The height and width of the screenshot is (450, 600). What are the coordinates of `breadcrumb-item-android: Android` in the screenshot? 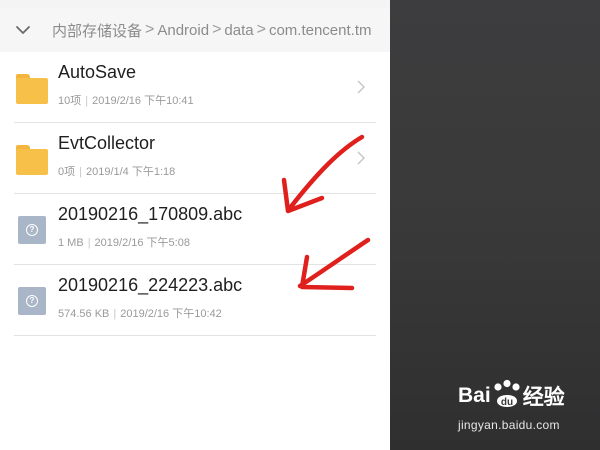 It's located at (183, 30).